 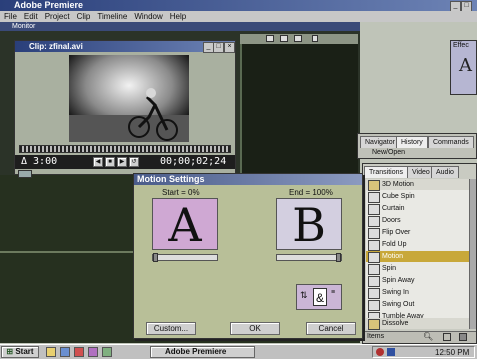 I want to click on list-item: Swing Out, so click(x=417, y=305).